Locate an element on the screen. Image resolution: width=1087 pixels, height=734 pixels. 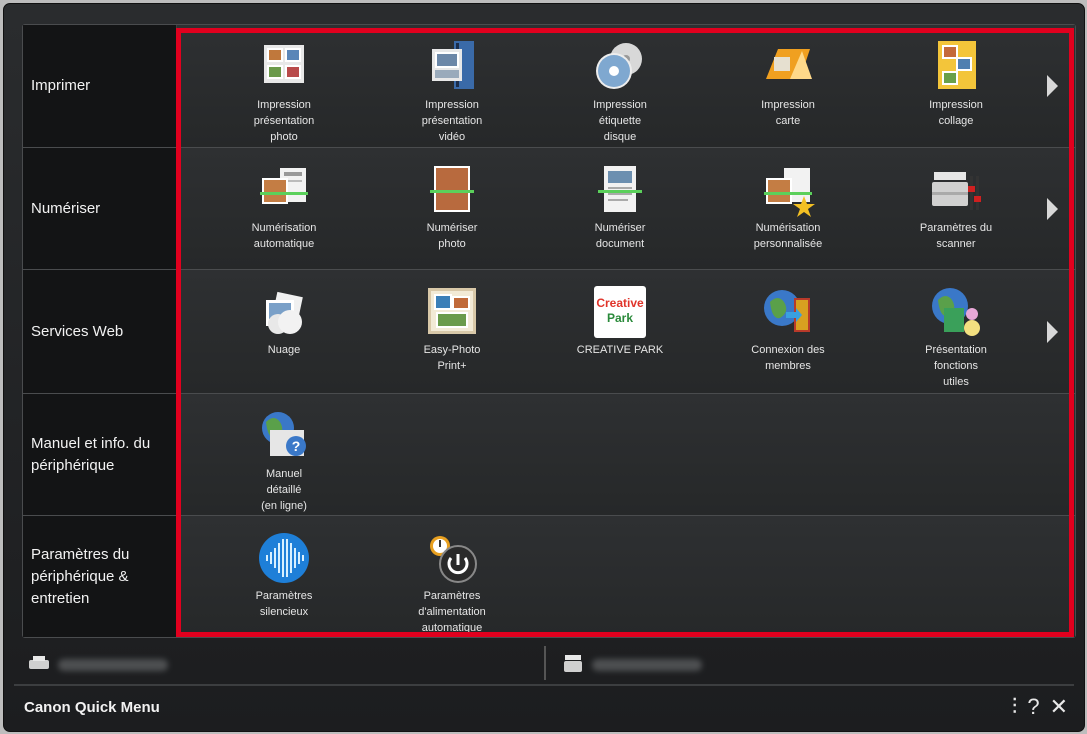
parametres-alimentation-automatique-button: Paramètres d'alimentation automatique is located at coordinates (452, 583).